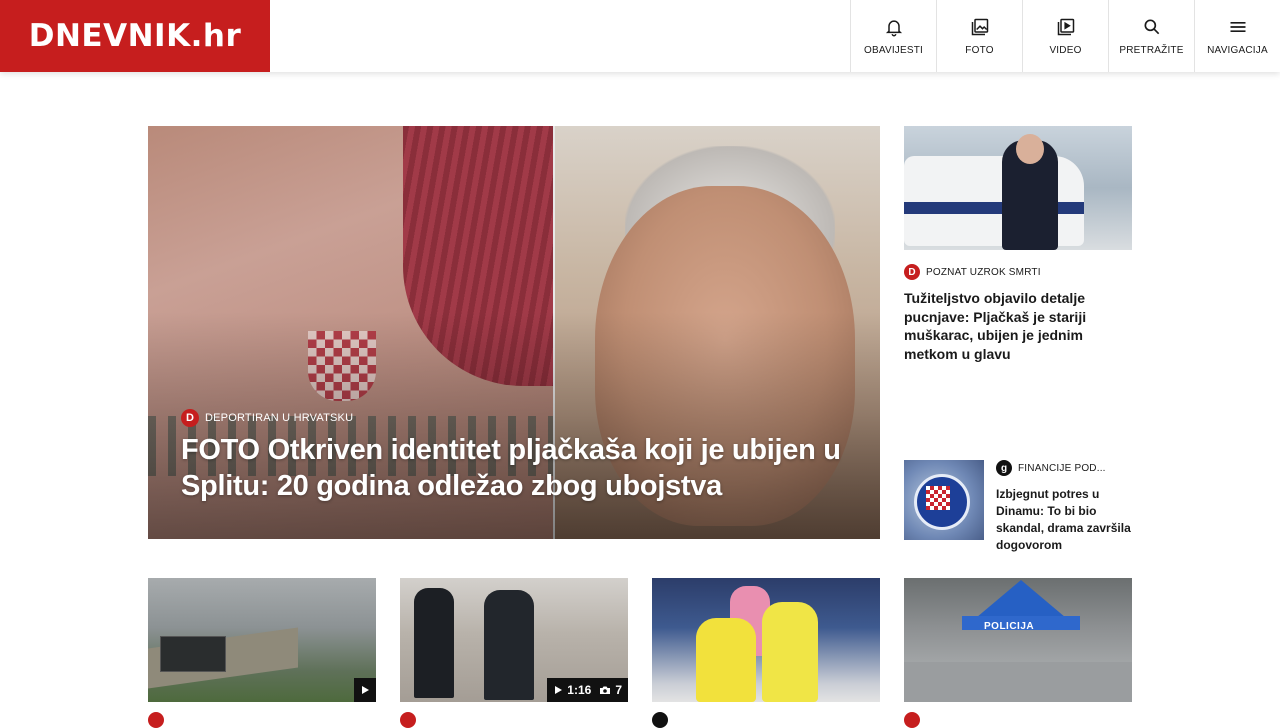  I want to click on nav-label: FOTO, so click(979, 50).